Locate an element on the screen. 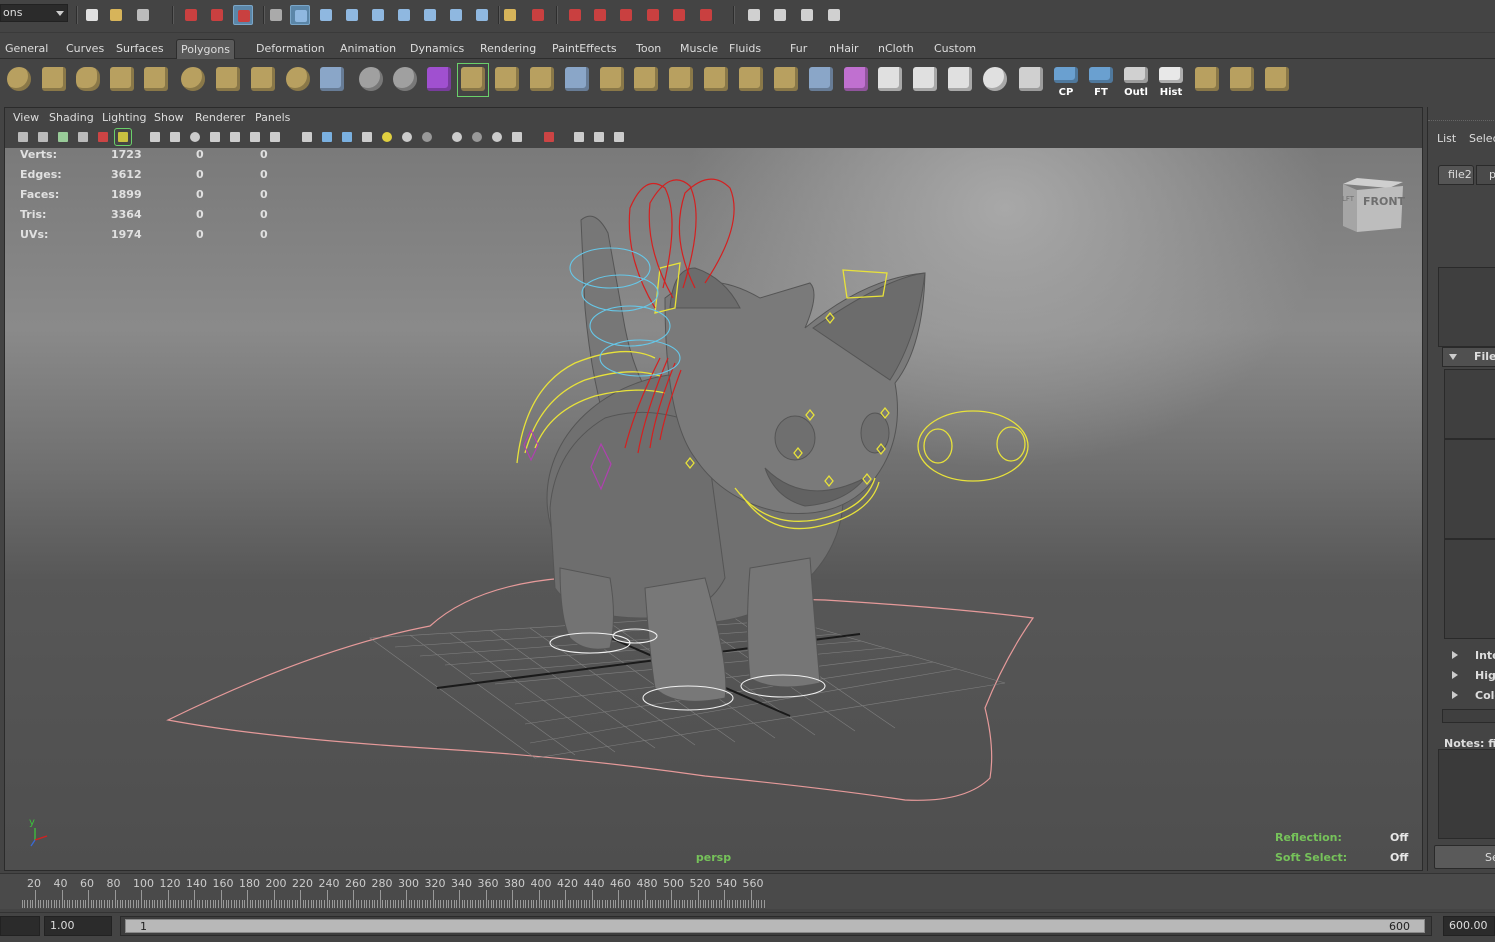 This screenshot has height=942, width=1495. panel-menu-shading: Shading is located at coordinates (71, 117).